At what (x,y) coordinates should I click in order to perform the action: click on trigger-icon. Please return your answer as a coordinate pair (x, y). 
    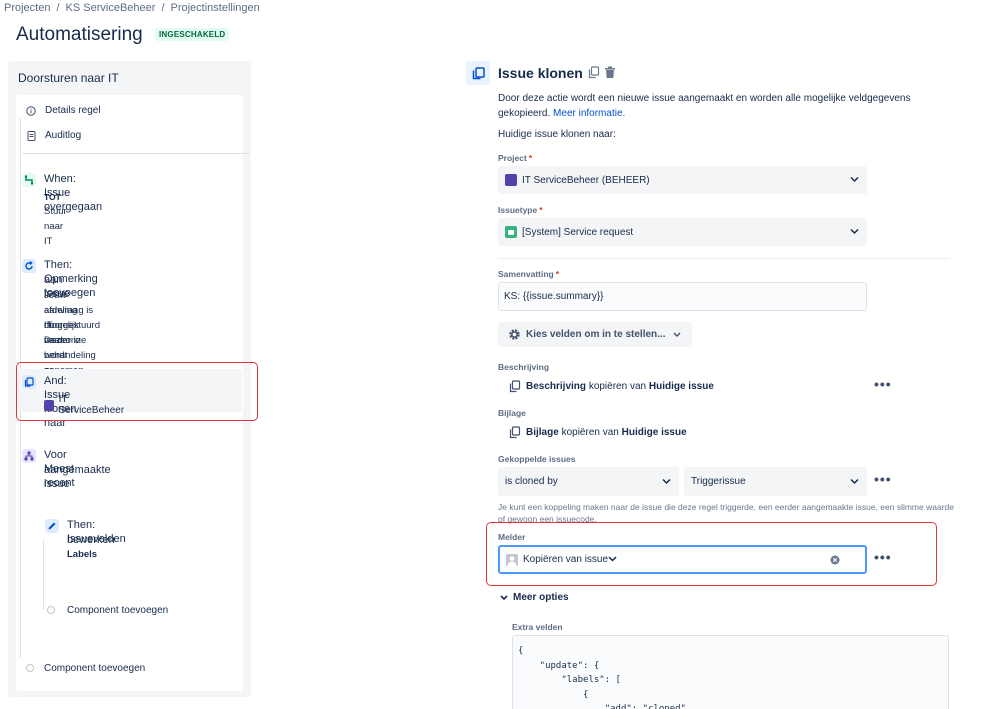
    Looking at the image, I should click on (29, 180).